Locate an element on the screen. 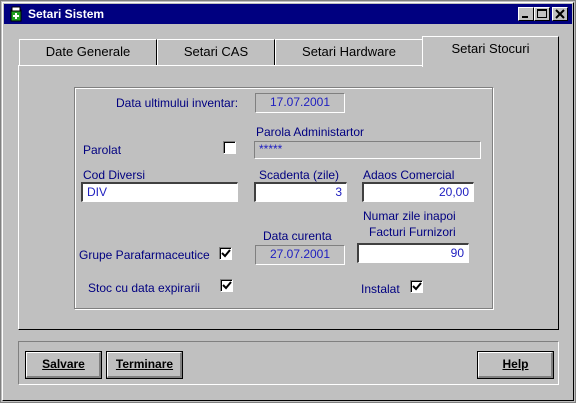 The height and width of the screenshot is (403, 576). close-button is located at coordinates (560, 14).